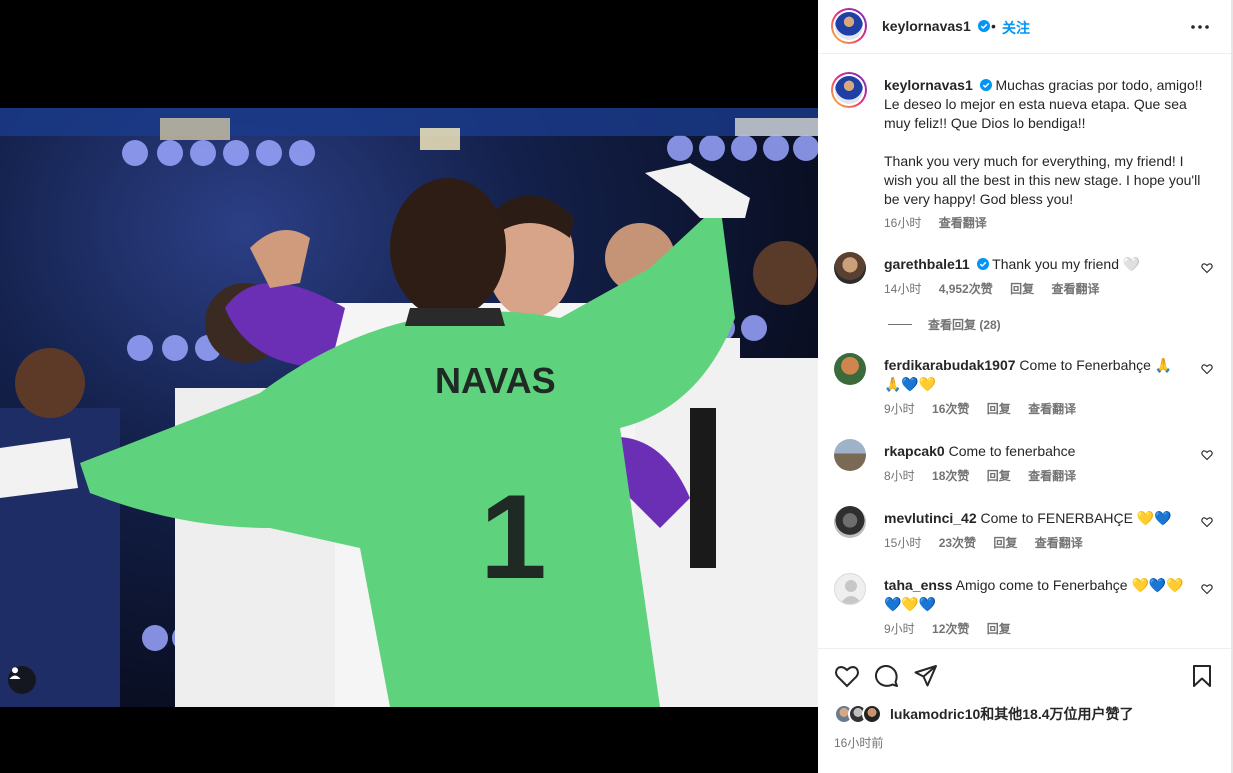 This screenshot has width=1233, height=773. I want to click on comment-meta: 9小时 16次赞 回复 查看翻译, so click(987, 408).